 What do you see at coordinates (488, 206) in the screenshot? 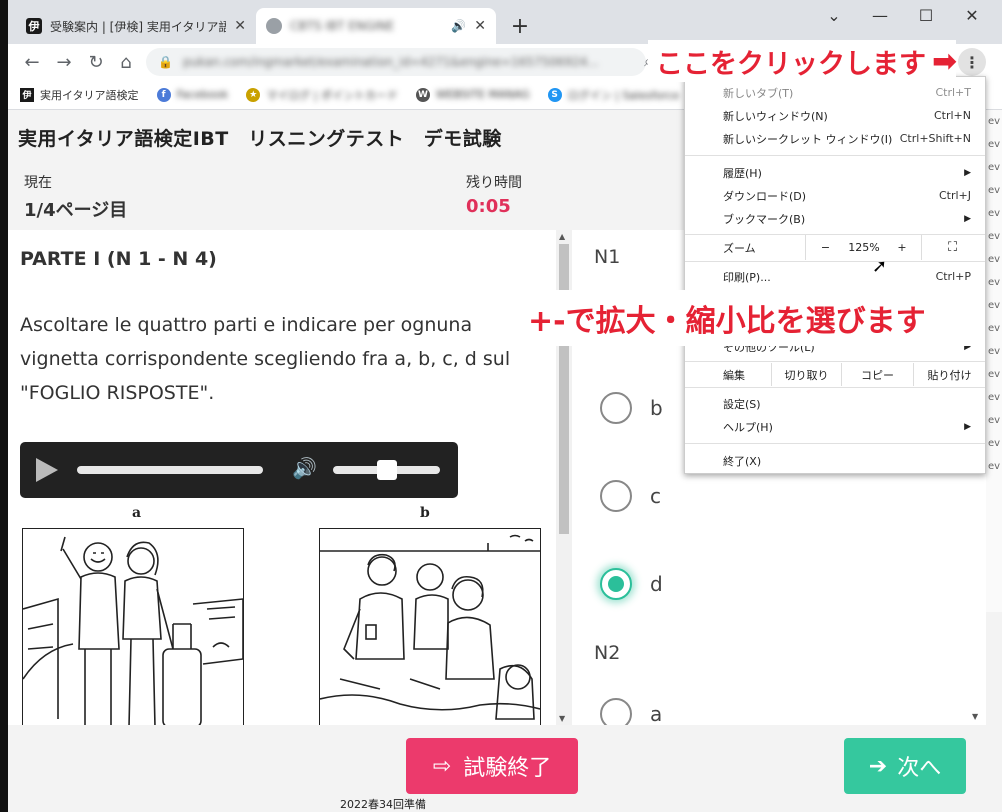
I see `remaining-time-value: 0:05` at bounding box center [488, 206].